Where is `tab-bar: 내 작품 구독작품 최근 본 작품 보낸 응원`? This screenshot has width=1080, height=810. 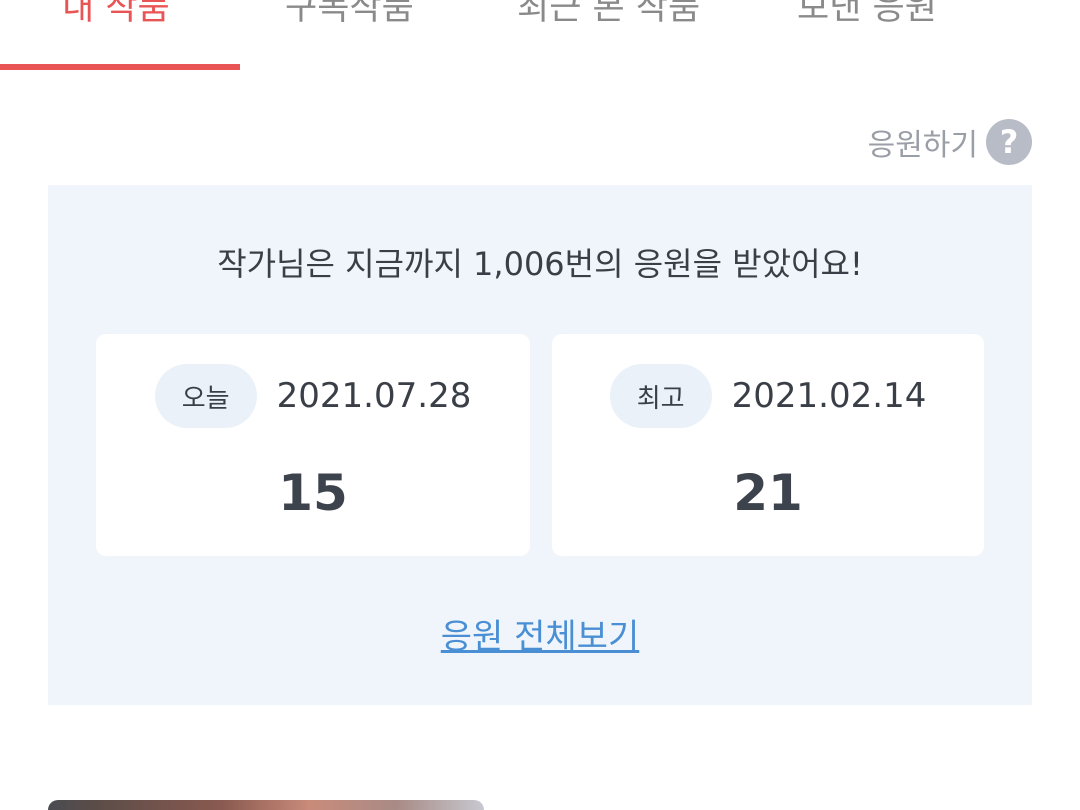 tab-bar: 내 작품 구독작품 최근 본 작품 보낸 응원 is located at coordinates (540, 35).